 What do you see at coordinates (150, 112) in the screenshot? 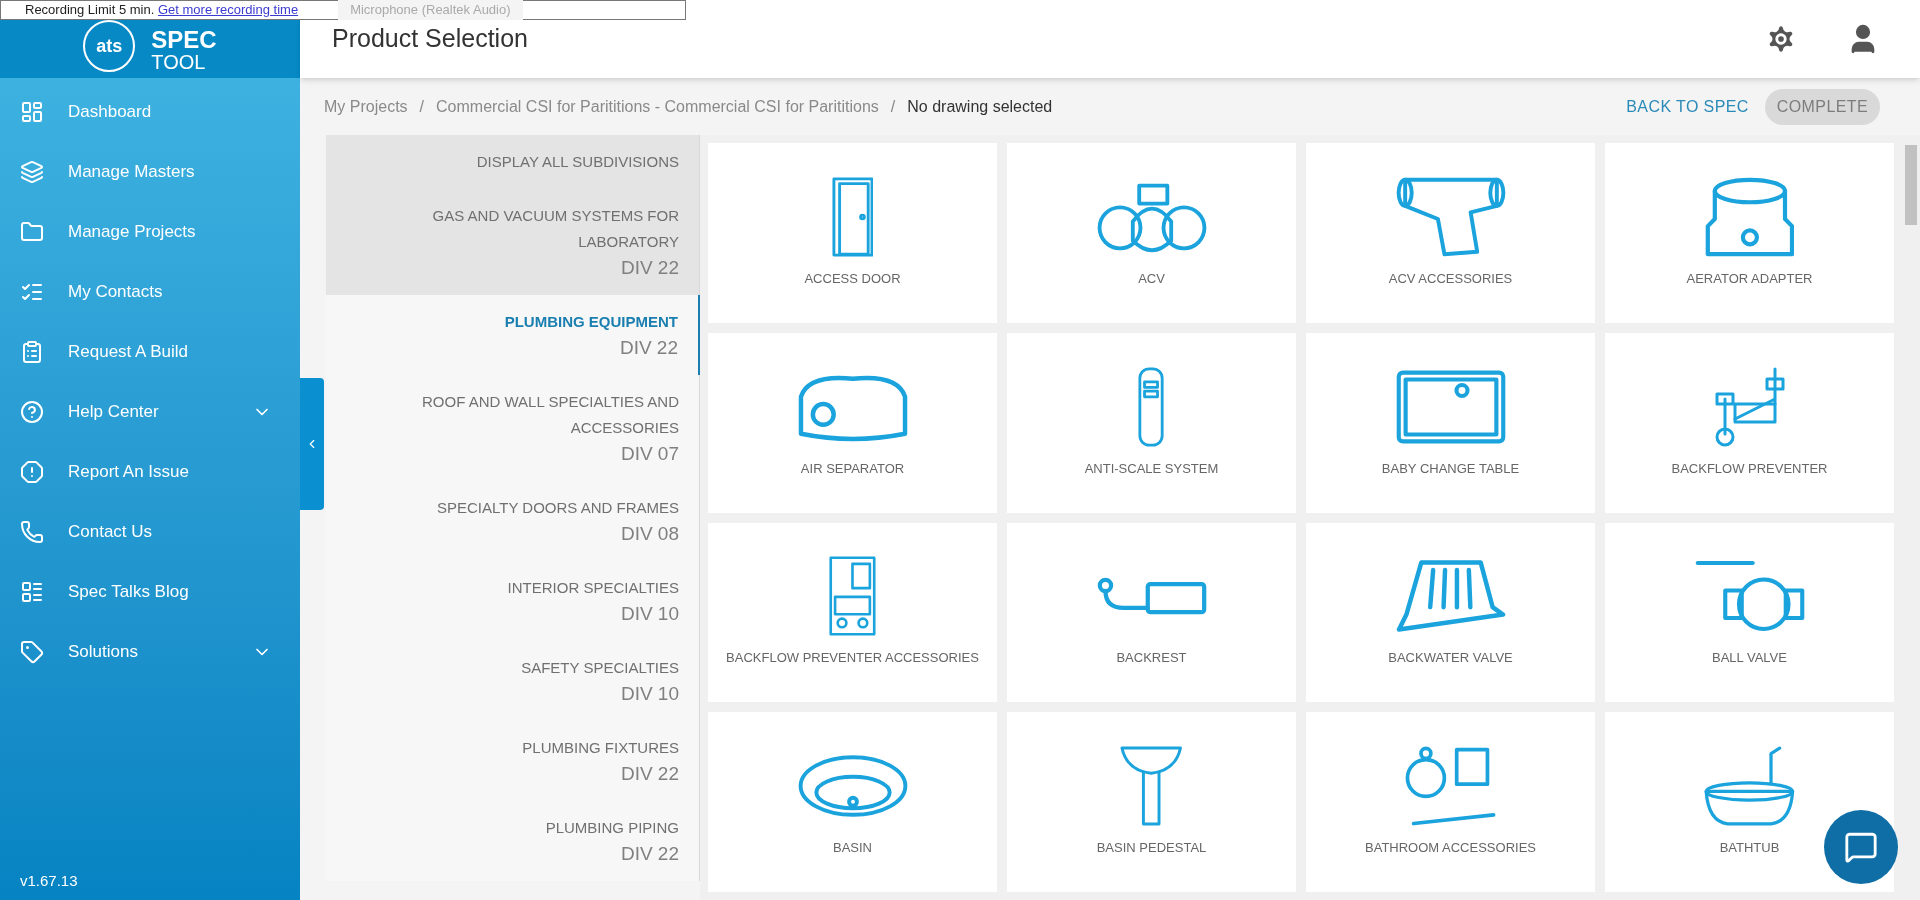
I see `sidebar-item: Dashboard` at bounding box center [150, 112].